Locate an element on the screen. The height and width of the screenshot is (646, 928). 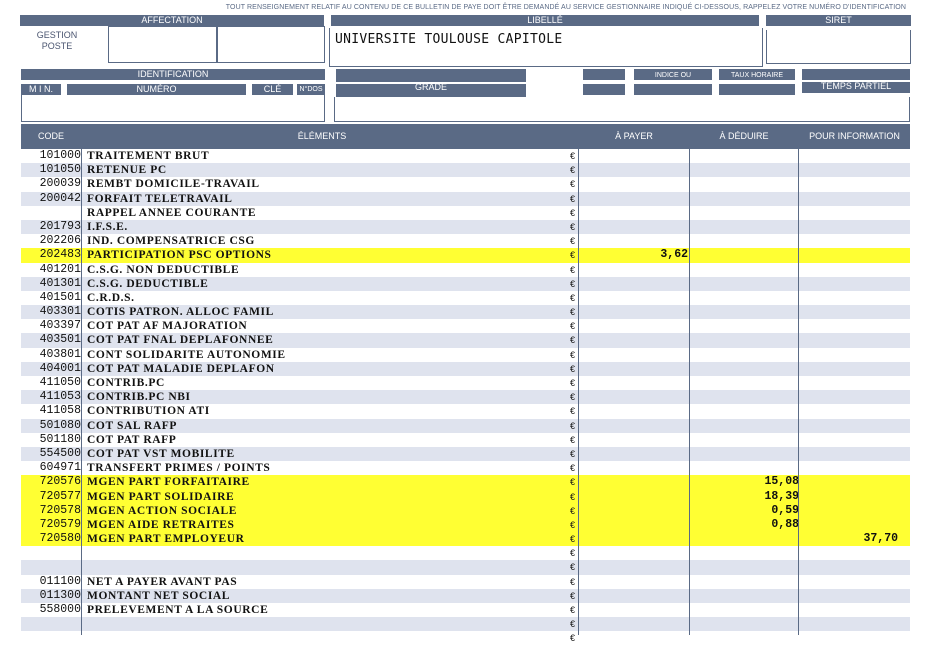
row-pour-information: 37,70 is located at coordinates (880, 539).